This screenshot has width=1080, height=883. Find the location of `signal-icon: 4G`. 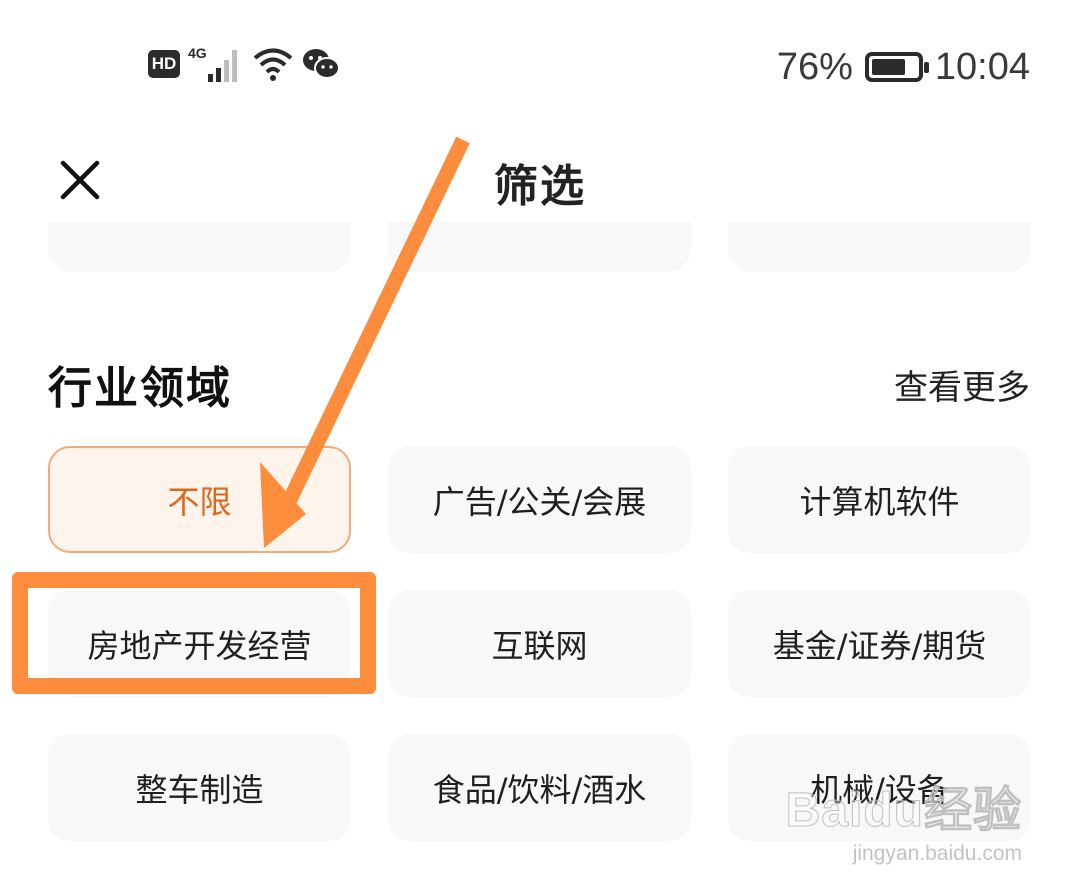

signal-icon: 4G is located at coordinates (212, 63).